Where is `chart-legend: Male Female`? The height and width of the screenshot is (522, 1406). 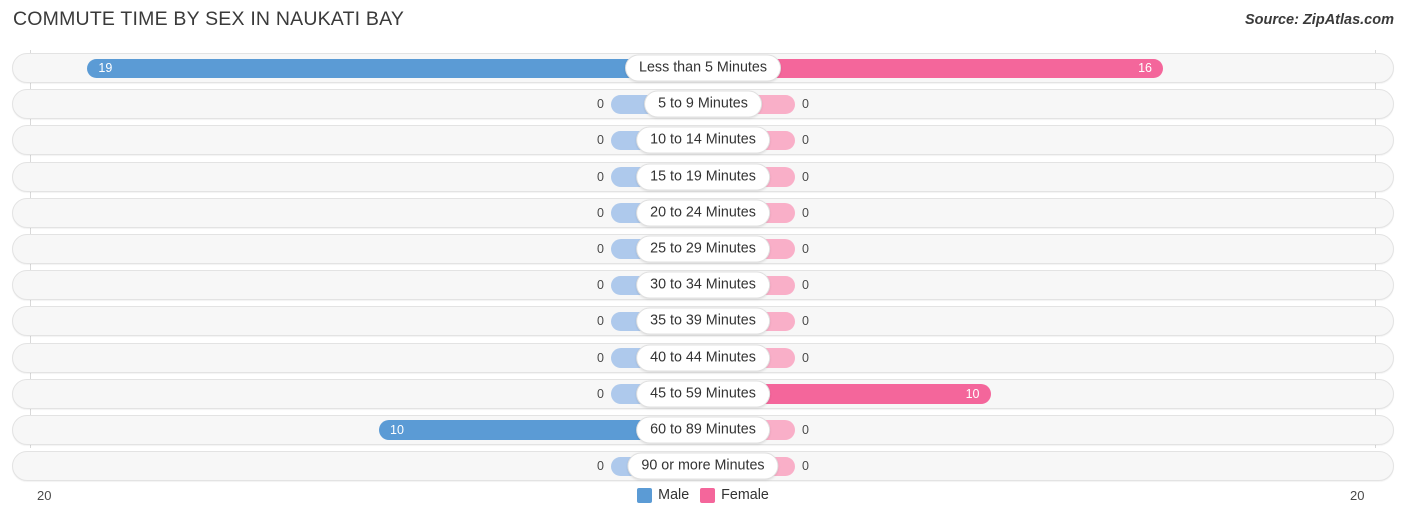 chart-legend: Male Female is located at coordinates (703, 495).